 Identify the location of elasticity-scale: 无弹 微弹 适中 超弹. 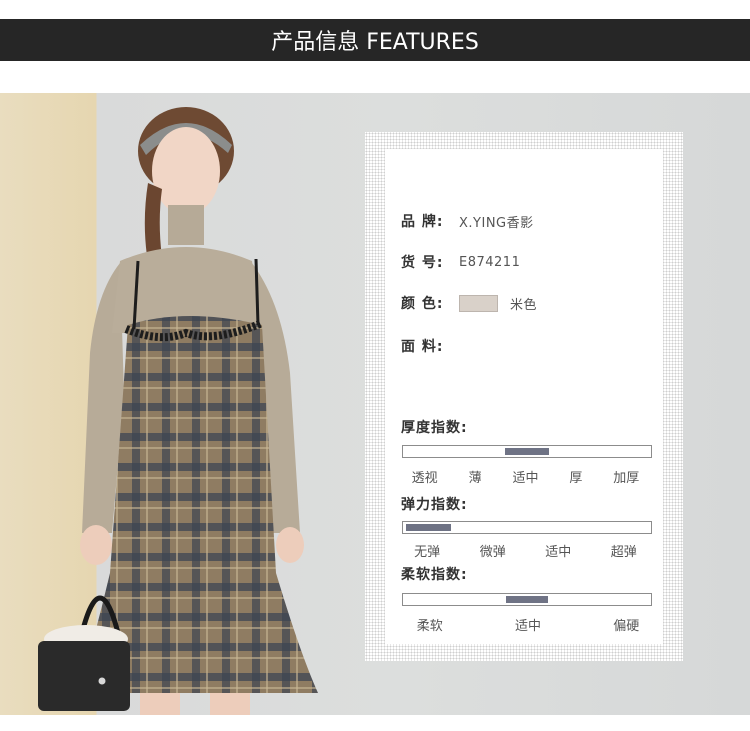
(528, 550).